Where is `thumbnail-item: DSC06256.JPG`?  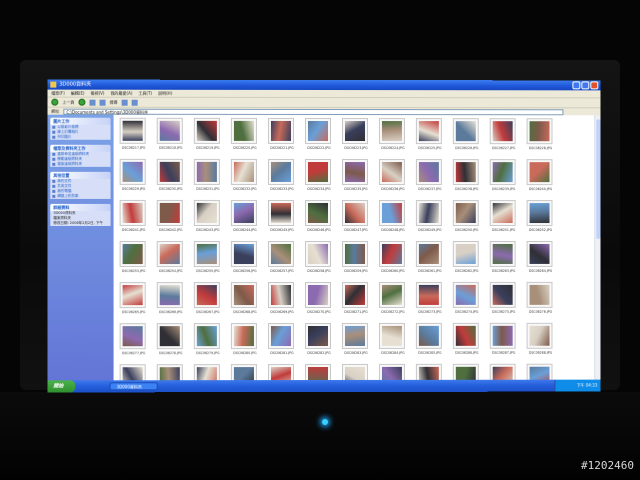 thumbnail-item: DSC06256.JPG is located at coordinates (247, 261).